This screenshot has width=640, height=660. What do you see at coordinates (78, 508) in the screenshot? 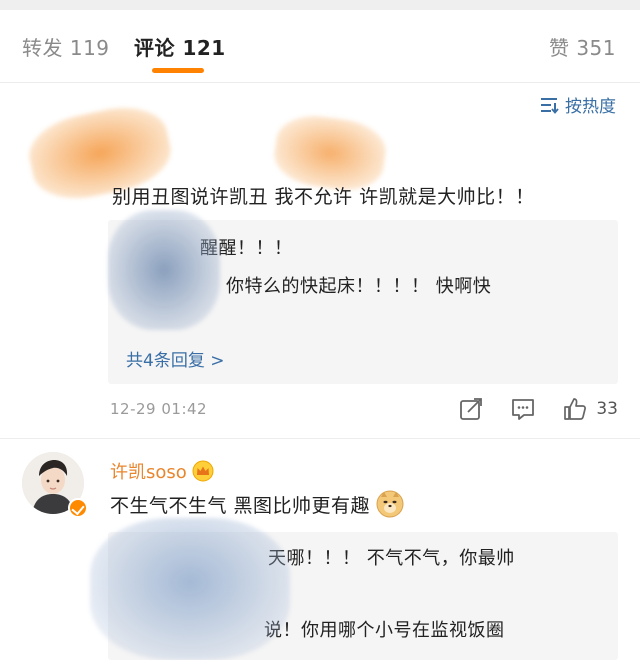
I see `verified-badge-icon` at bounding box center [78, 508].